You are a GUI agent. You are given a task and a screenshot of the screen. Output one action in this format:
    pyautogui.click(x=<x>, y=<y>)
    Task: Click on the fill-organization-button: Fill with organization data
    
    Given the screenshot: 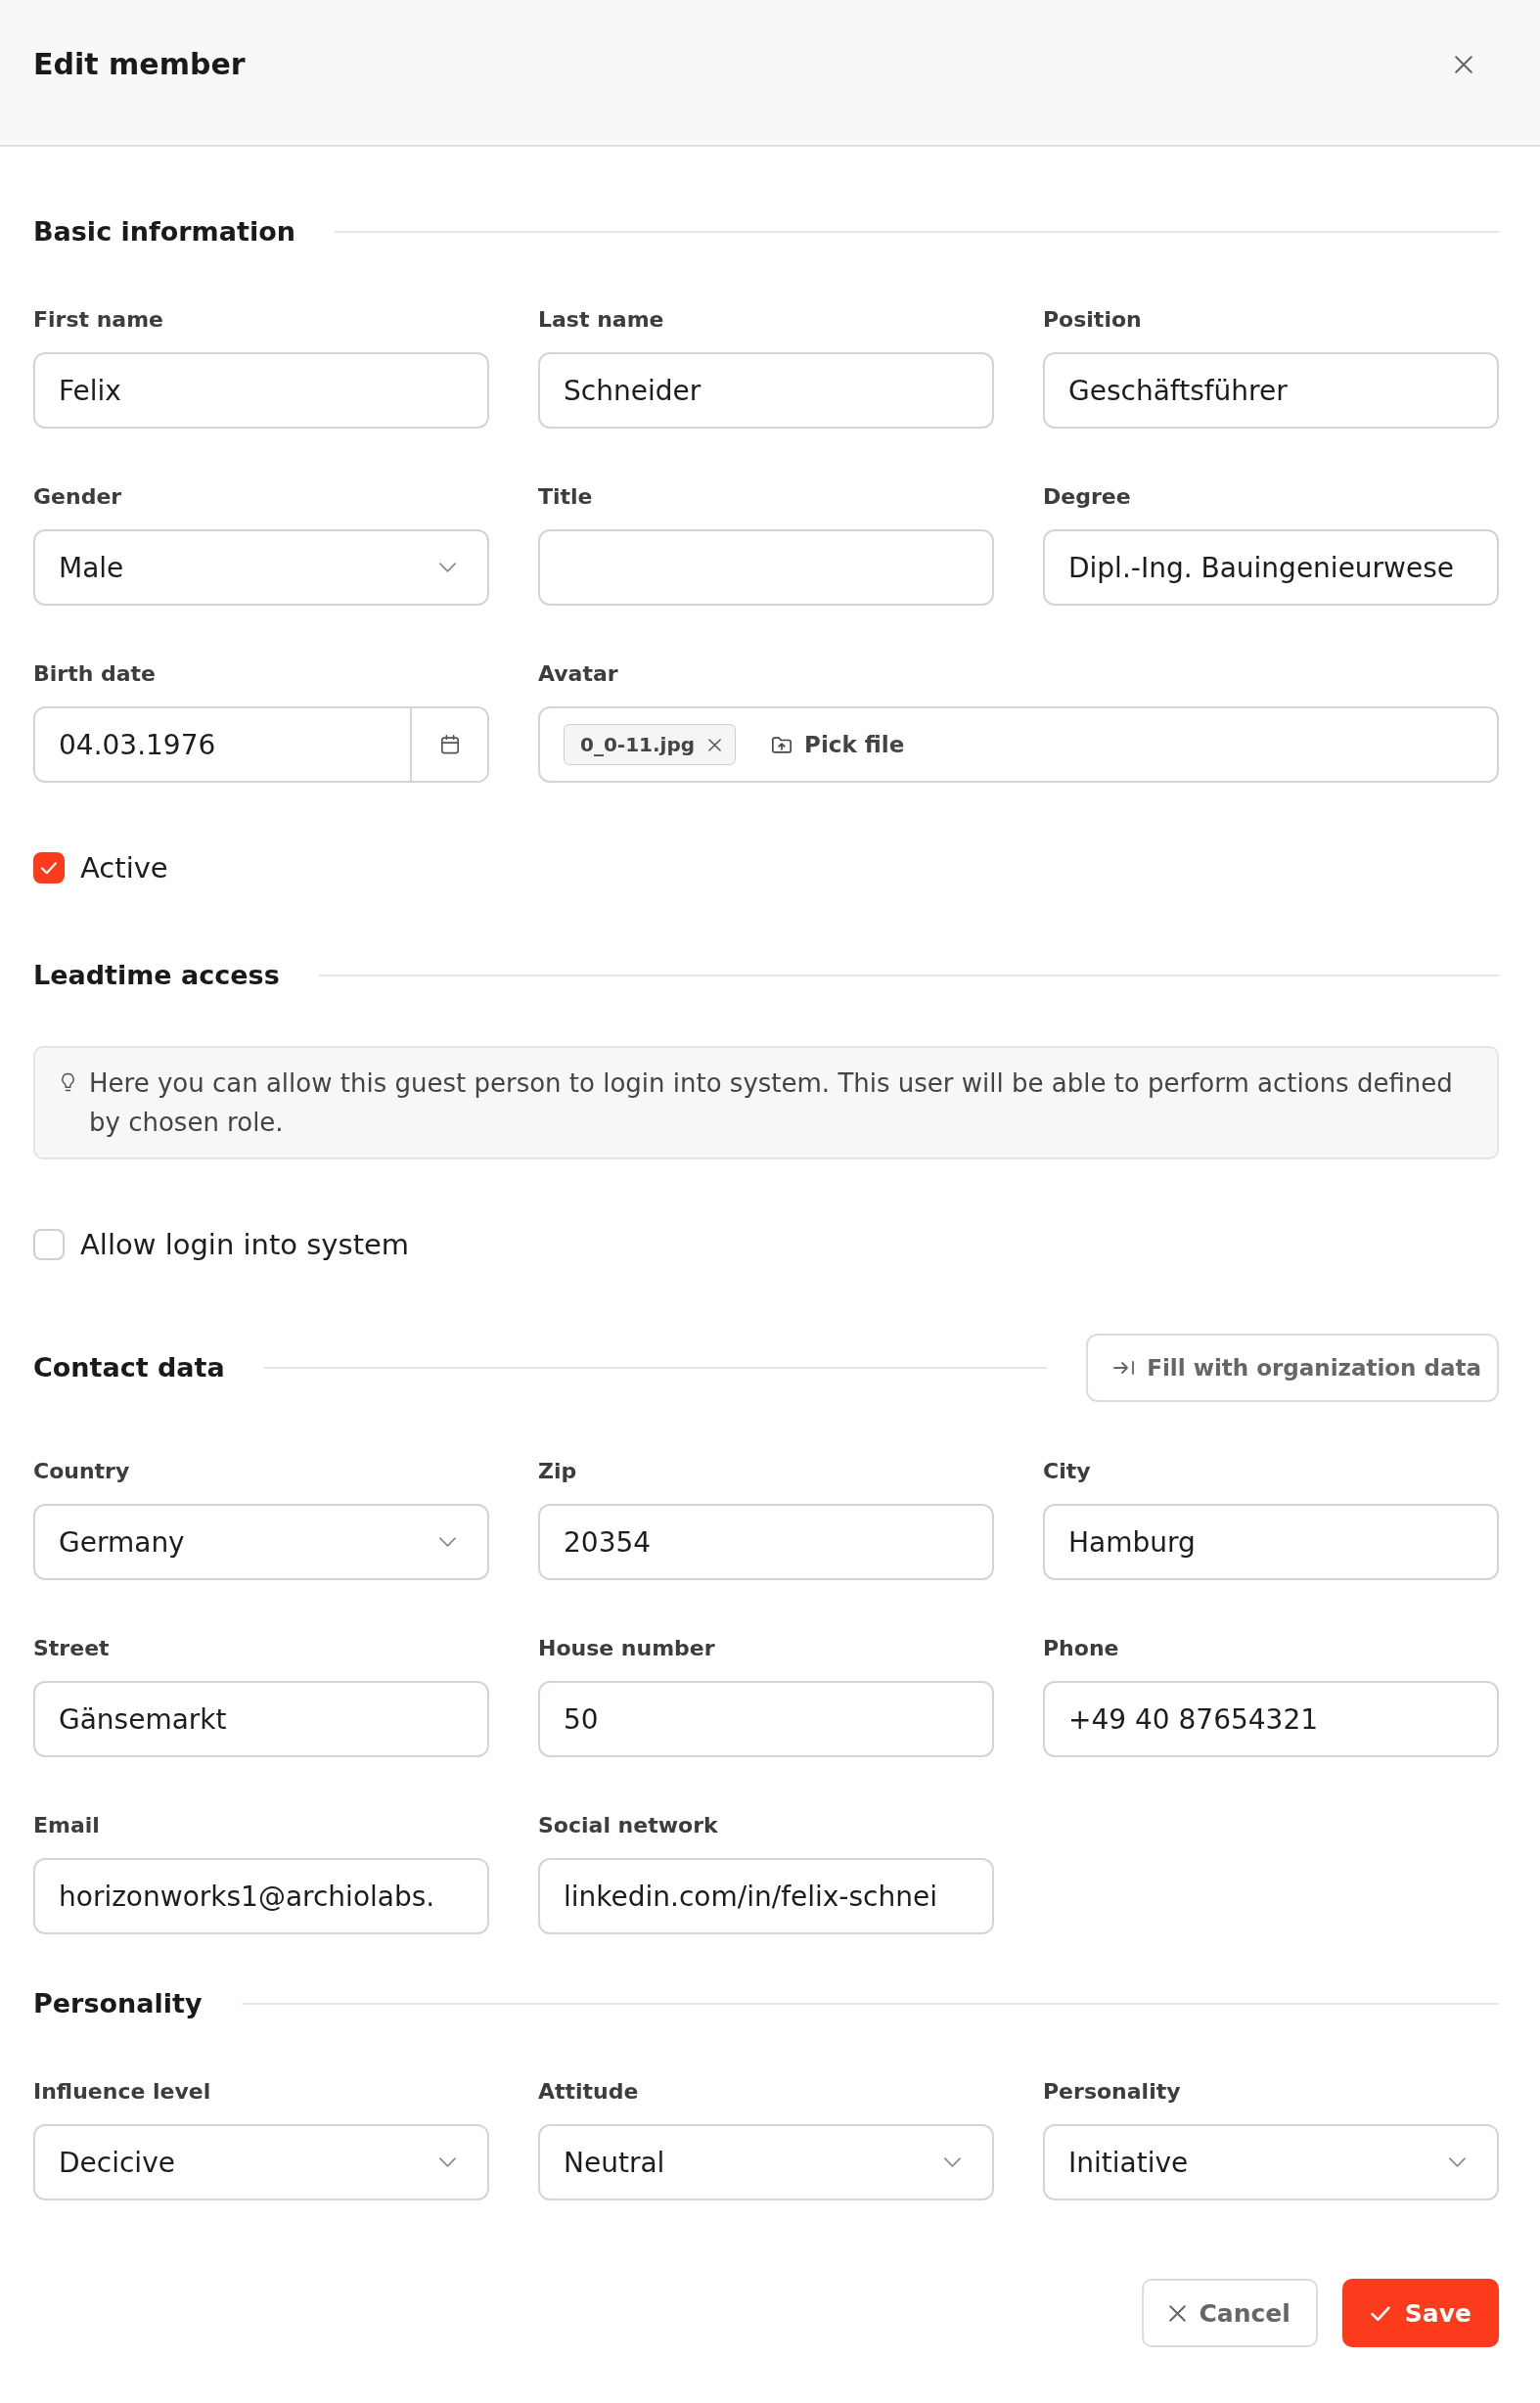 What is the action you would take?
    pyautogui.click(x=1293, y=1368)
    